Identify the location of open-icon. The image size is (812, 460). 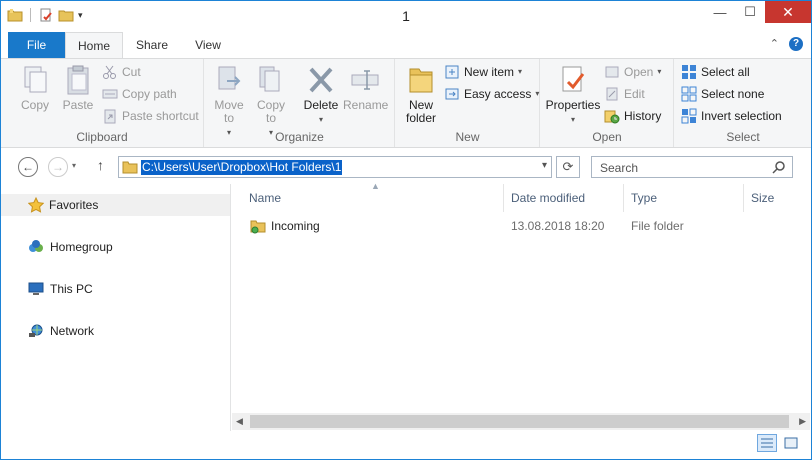
(612, 72).